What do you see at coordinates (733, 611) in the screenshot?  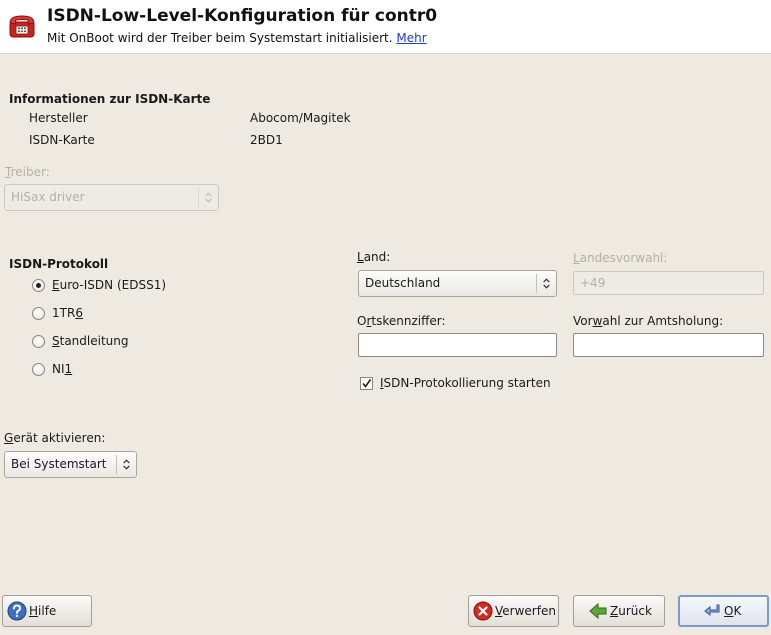 I see `ok-label: OK` at bounding box center [733, 611].